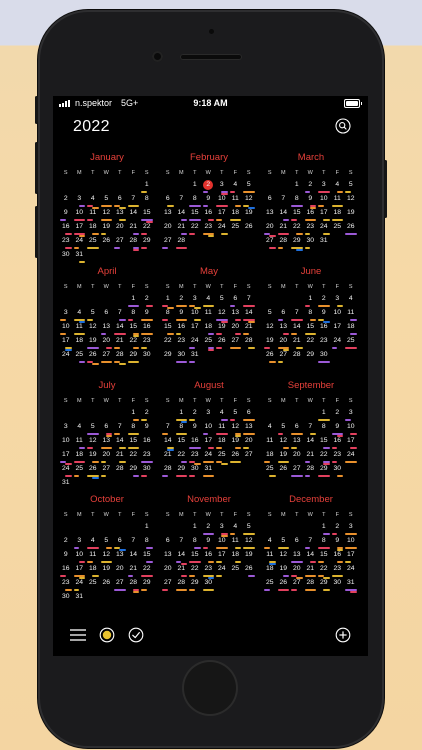  I want to click on day-cell: 10, so click(209, 428).